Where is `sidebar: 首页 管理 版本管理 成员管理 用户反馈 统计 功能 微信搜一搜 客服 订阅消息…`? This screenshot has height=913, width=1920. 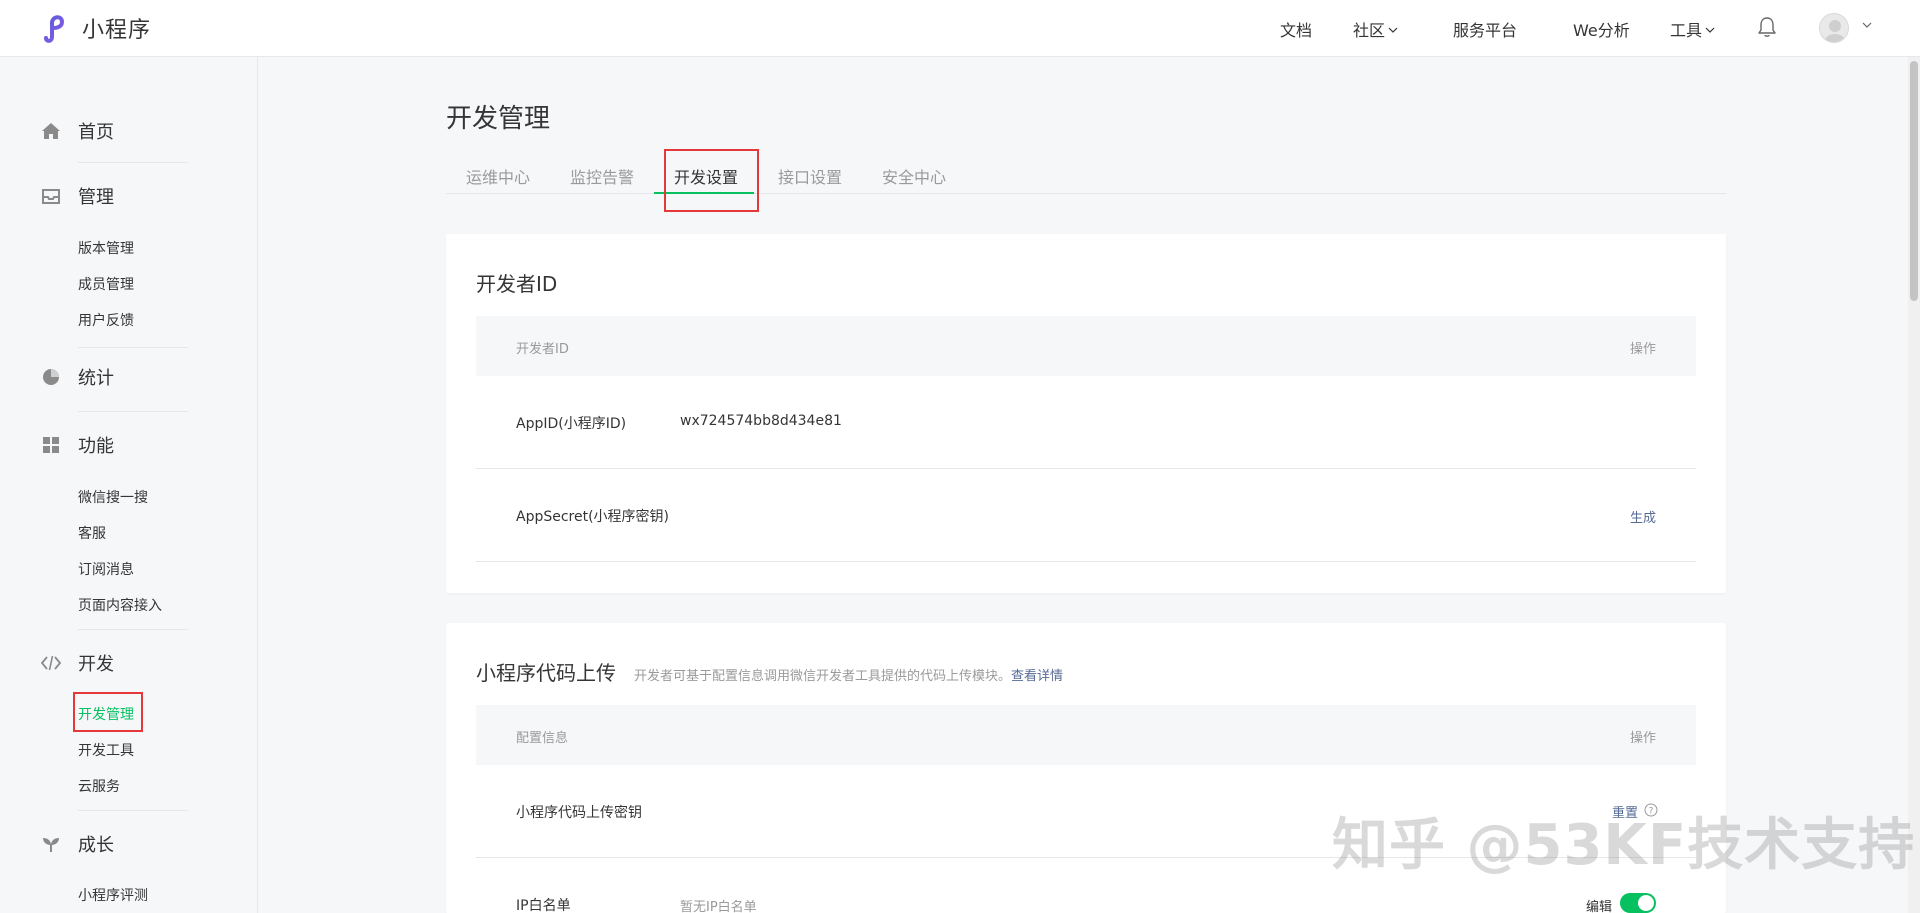 sidebar: 首页 管理 版本管理 成员管理 用户反馈 统计 功能 微信搜一搜 客服 订阅消息… is located at coordinates (129, 485).